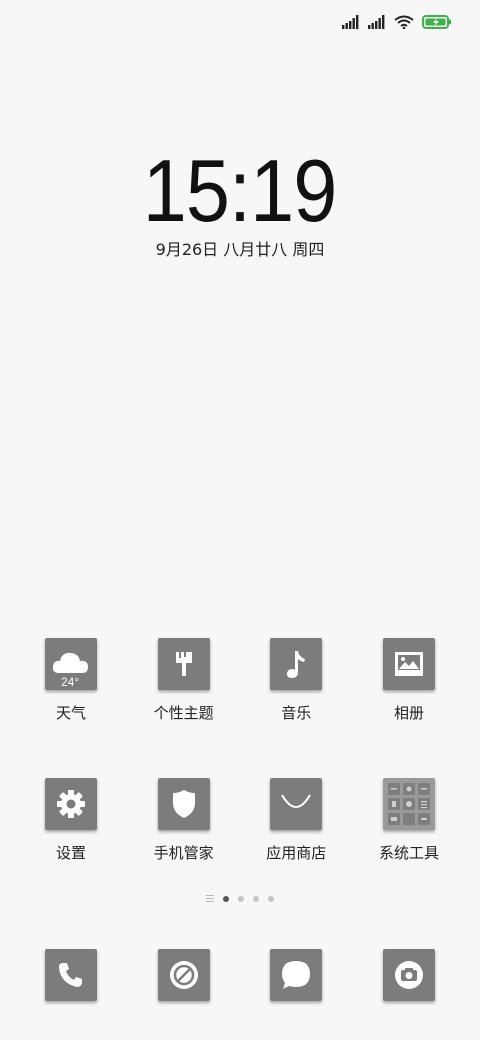 This screenshot has height=1040, width=480. I want to click on dock-phone, so click(71, 975).